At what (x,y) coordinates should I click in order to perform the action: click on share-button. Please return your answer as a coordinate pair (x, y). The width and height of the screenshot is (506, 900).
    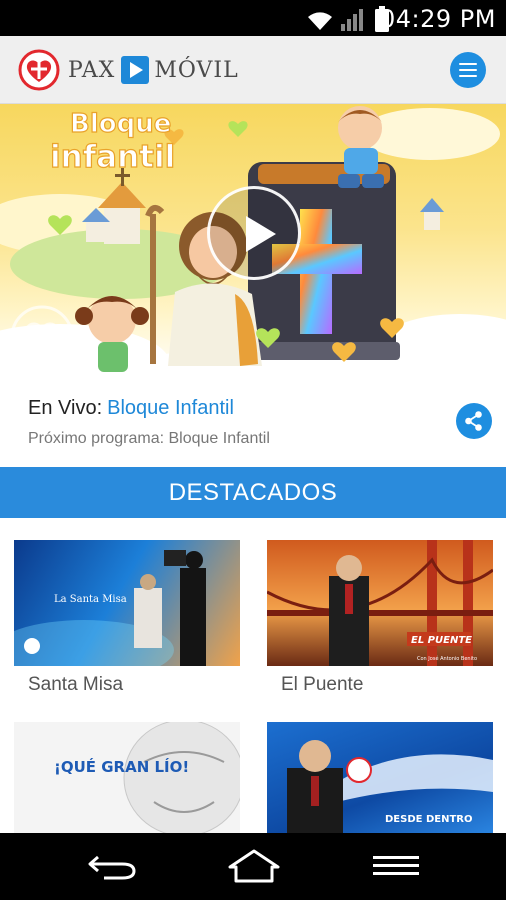
    Looking at the image, I should click on (474, 421).